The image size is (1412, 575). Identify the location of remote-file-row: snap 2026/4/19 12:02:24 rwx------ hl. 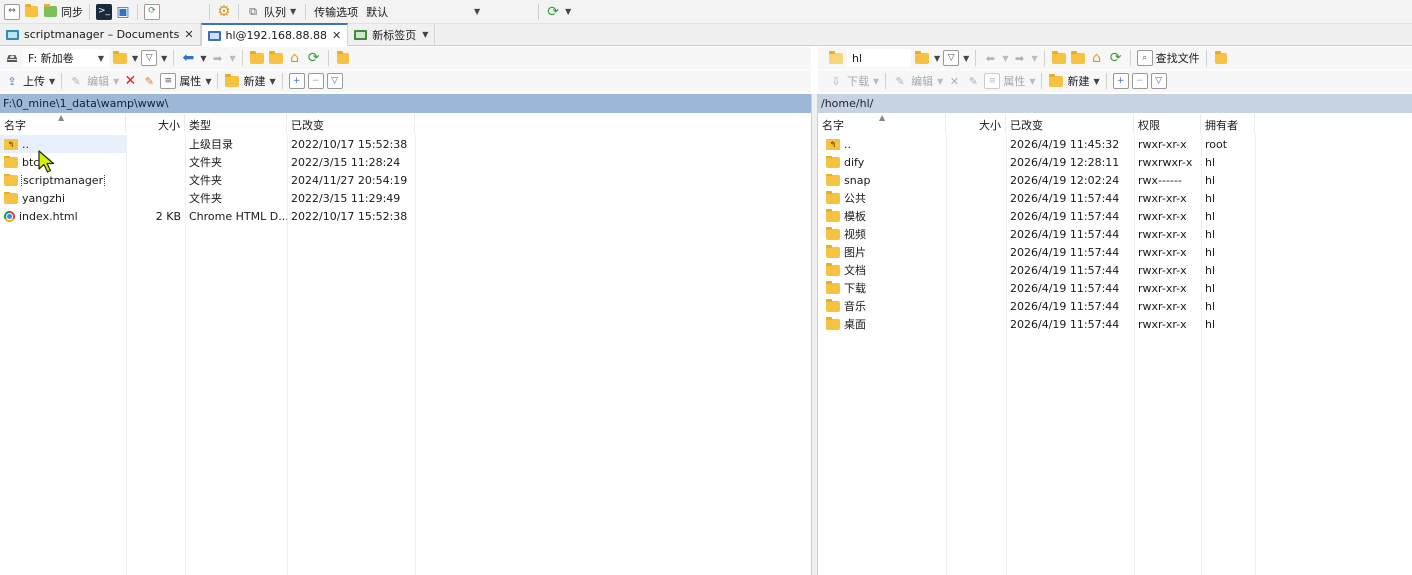
(1115, 180).